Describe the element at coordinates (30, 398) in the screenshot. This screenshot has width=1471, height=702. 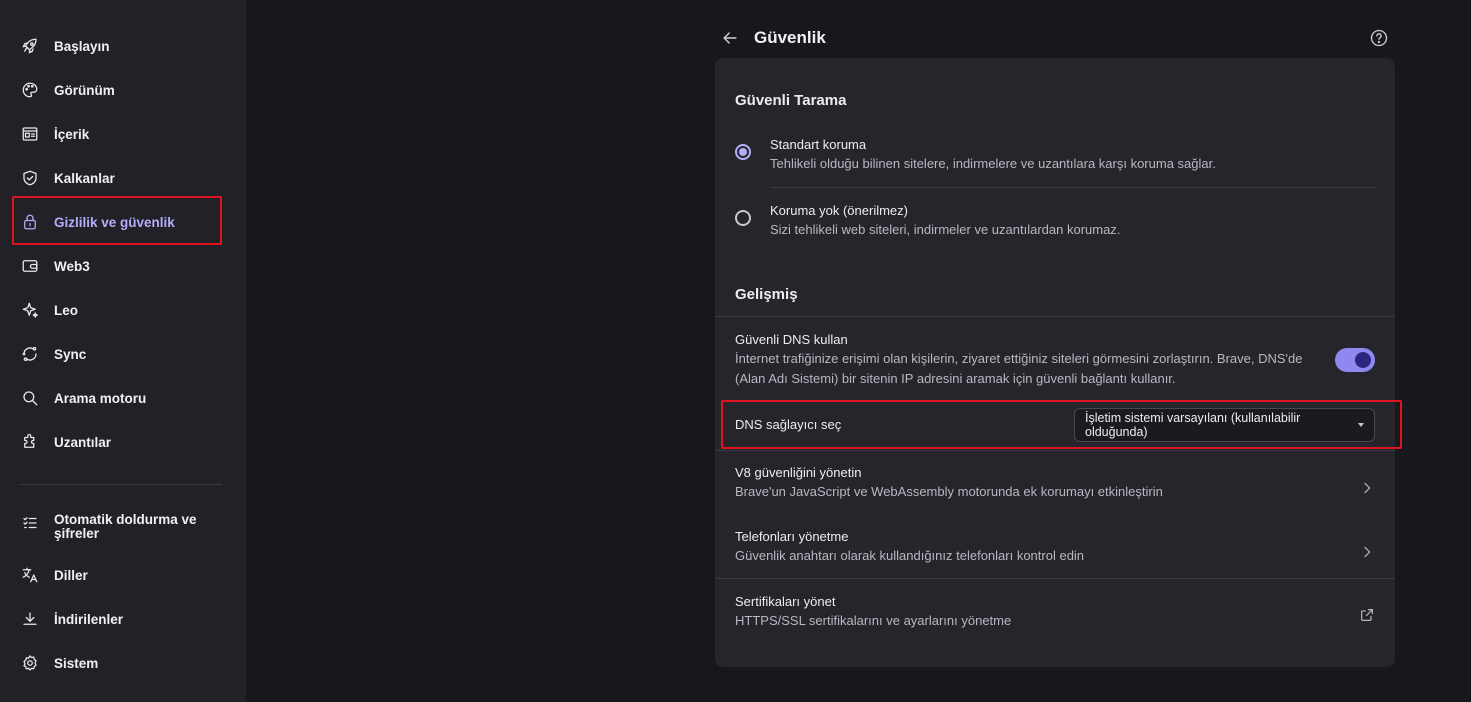
I see `search-icon` at that location.